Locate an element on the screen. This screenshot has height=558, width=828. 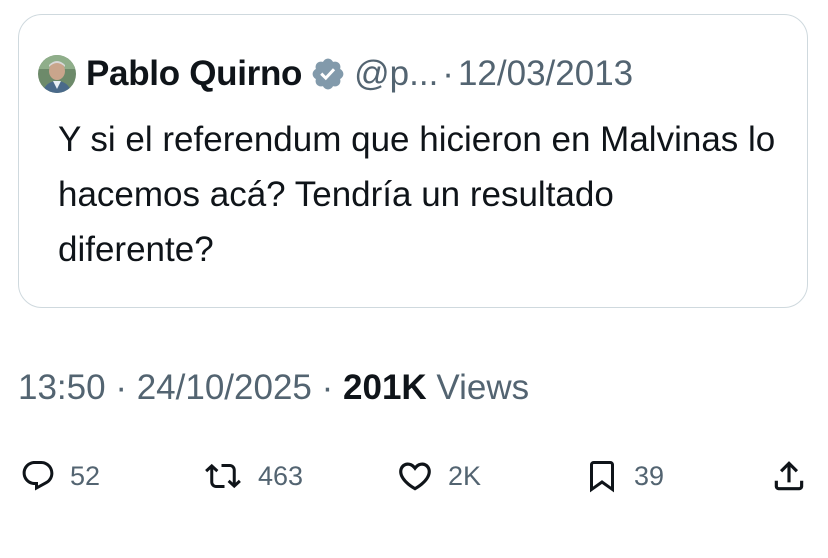
author-name: Pablo Quirno is located at coordinates (194, 74).